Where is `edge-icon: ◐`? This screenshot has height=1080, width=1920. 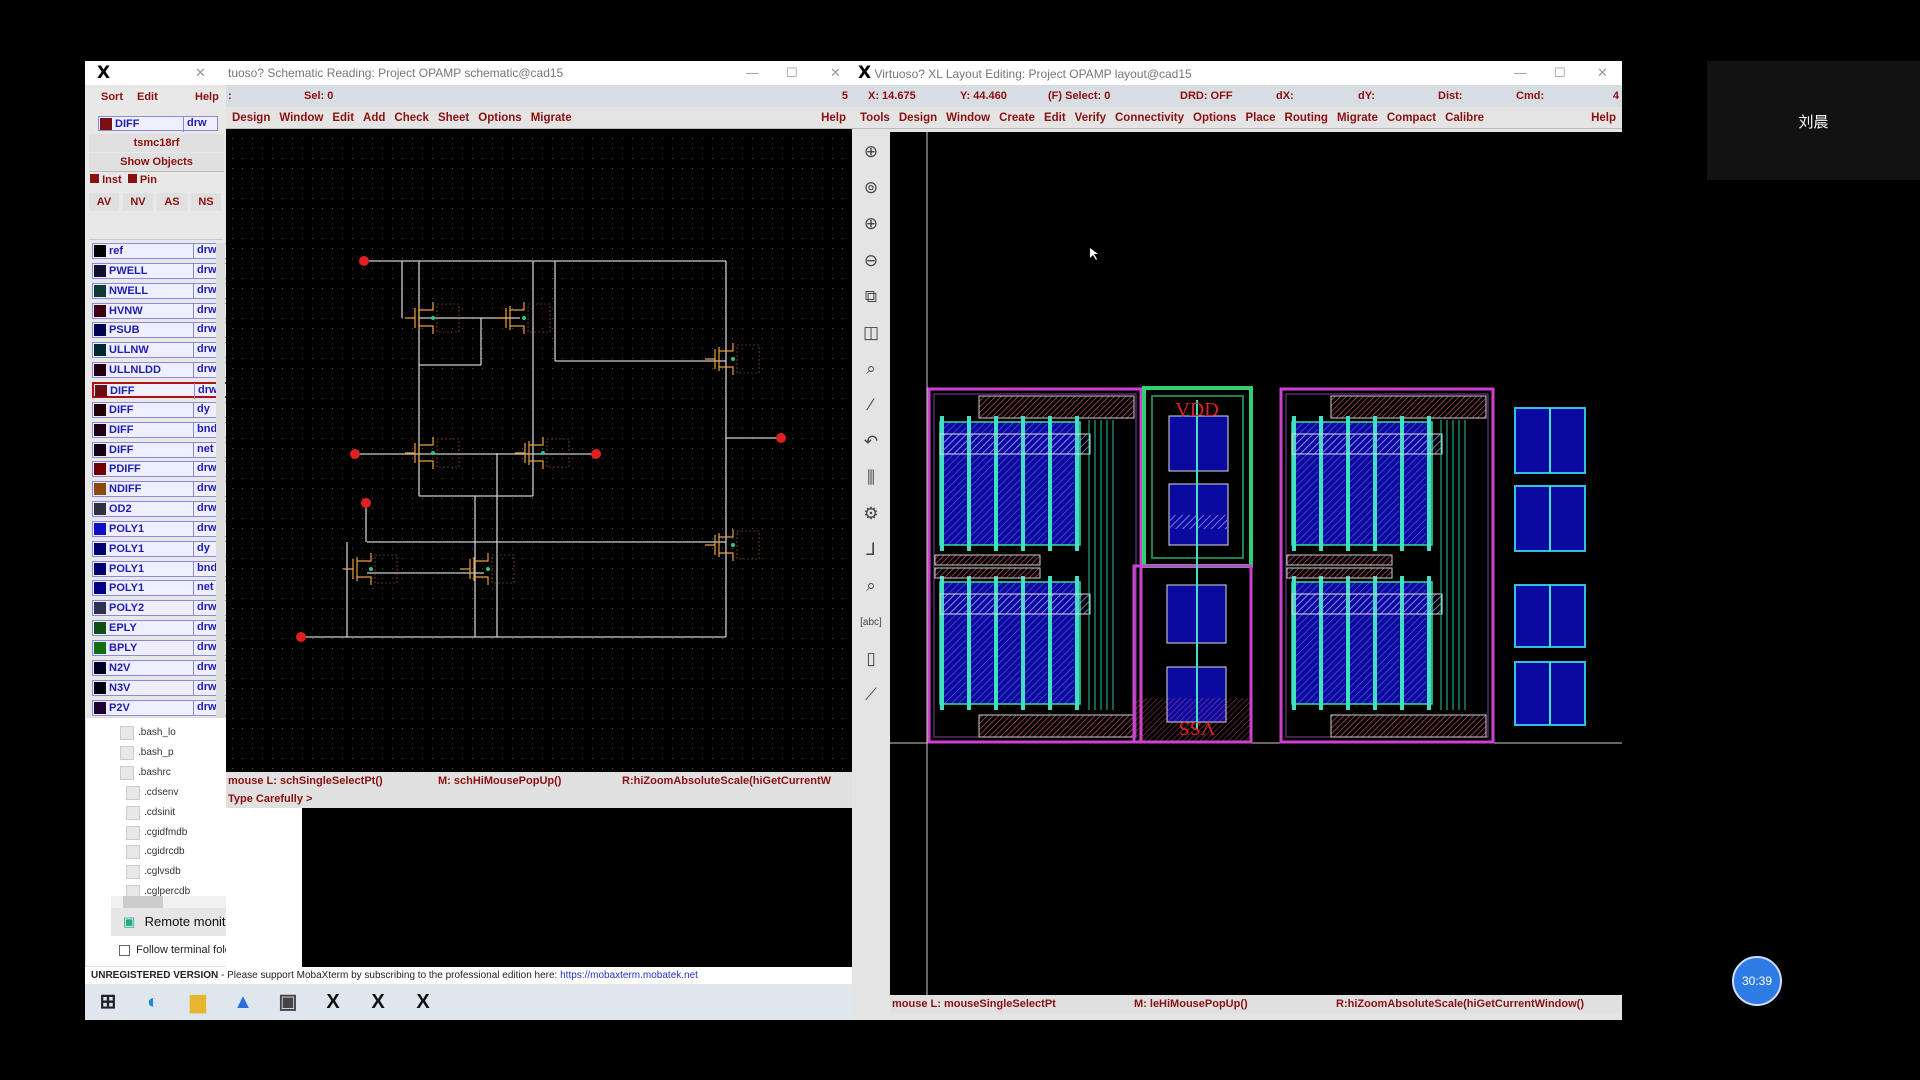 edge-icon: ◐ is located at coordinates (153, 1002).